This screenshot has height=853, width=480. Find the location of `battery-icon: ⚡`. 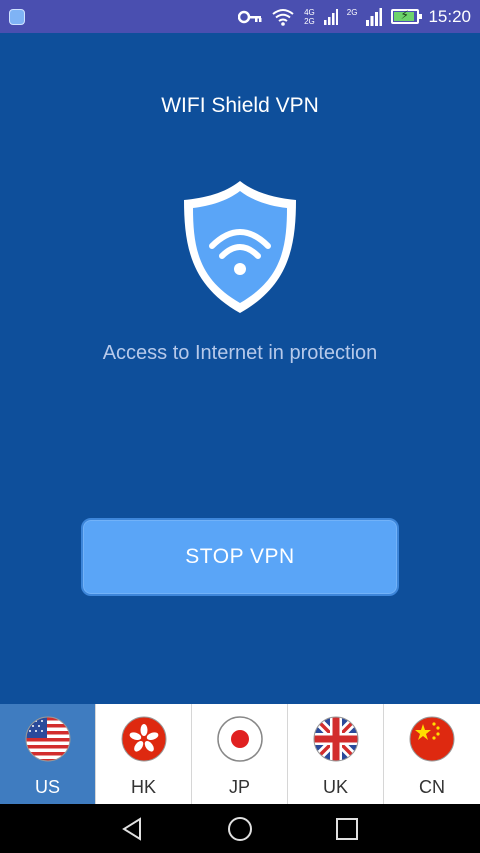

battery-icon: ⚡ is located at coordinates (407, 16).